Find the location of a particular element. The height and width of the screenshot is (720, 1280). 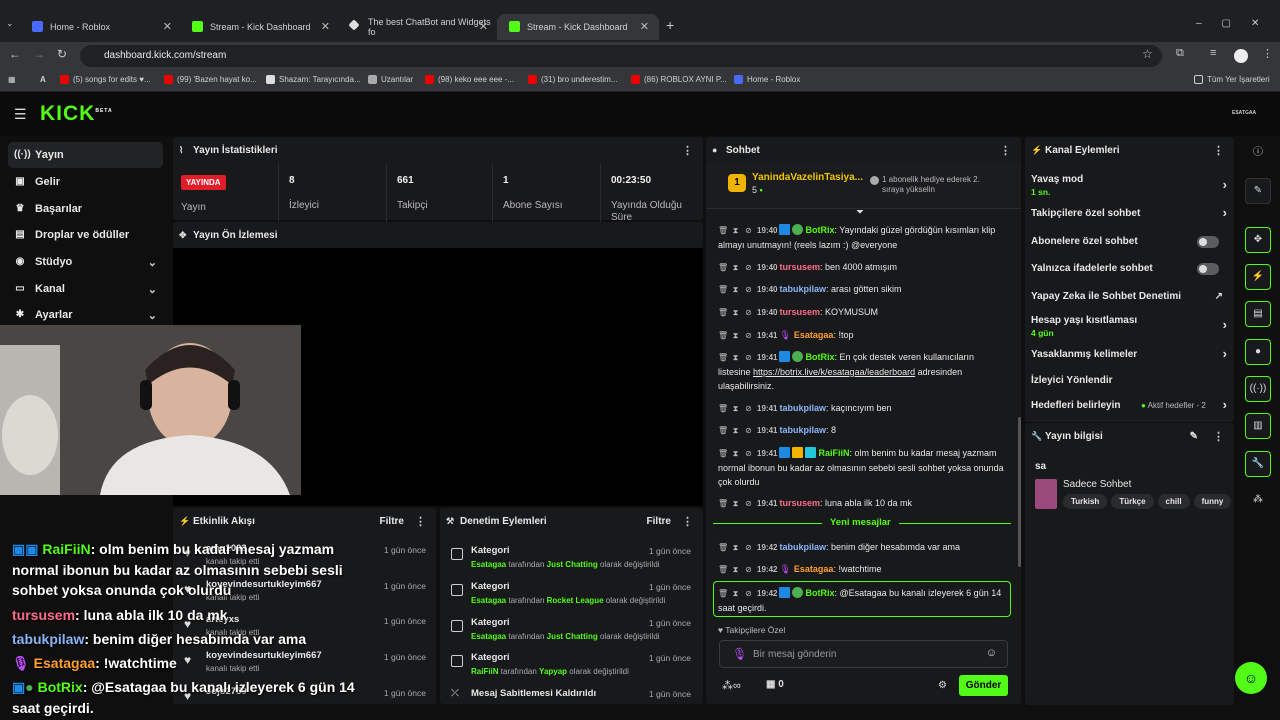

bookmark-item: Uzantılar is located at coordinates (390, 79).